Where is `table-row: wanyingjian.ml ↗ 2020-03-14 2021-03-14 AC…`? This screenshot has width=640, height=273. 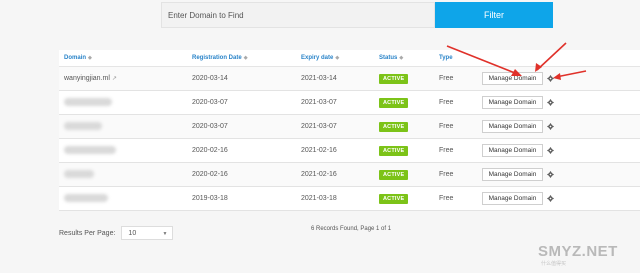 table-row: wanyingjian.ml ↗ 2020-03-14 2021-03-14 AC… is located at coordinates (349, 79).